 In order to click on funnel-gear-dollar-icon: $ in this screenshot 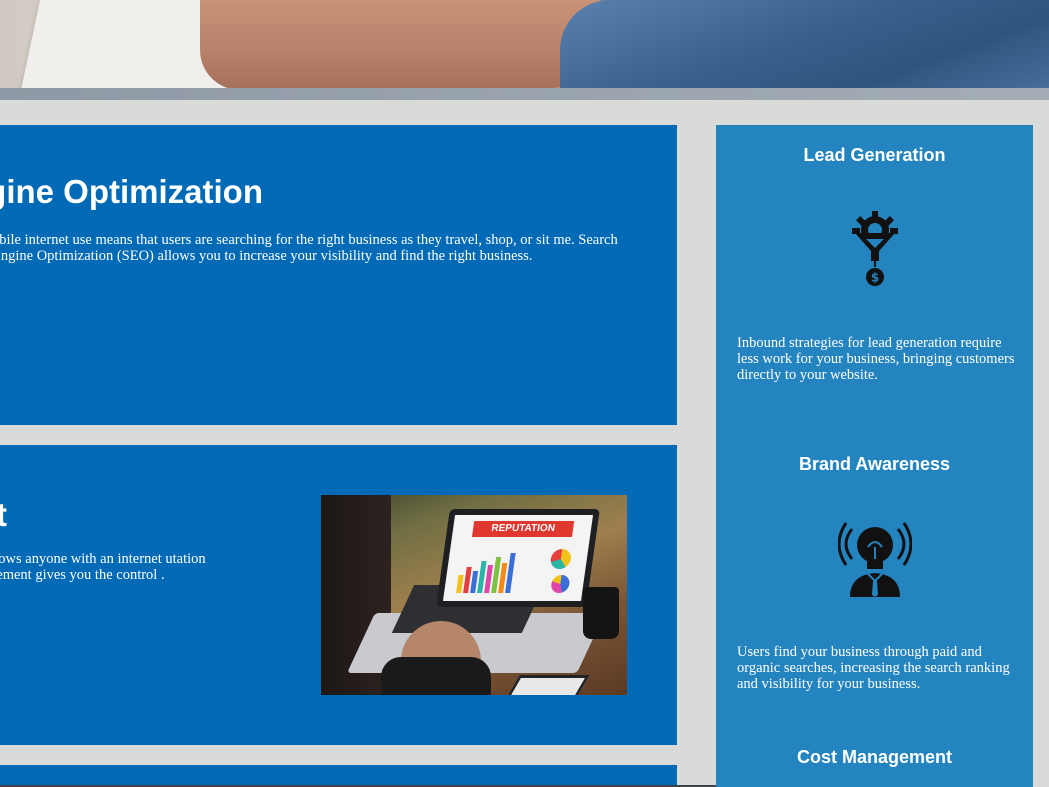, I will do `click(875, 248)`.